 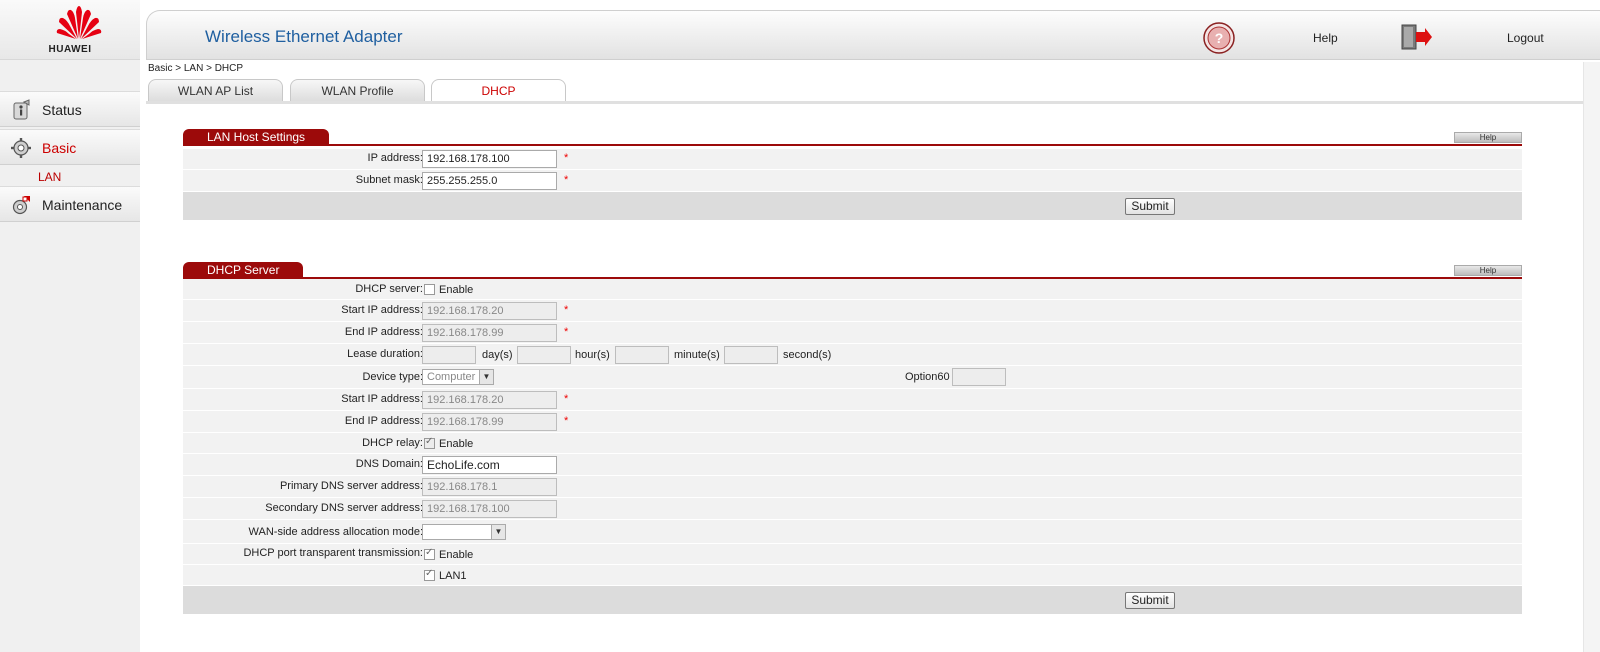 What do you see at coordinates (59, 148) in the screenshot?
I see `sidebar-item-label: Basic` at bounding box center [59, 148].